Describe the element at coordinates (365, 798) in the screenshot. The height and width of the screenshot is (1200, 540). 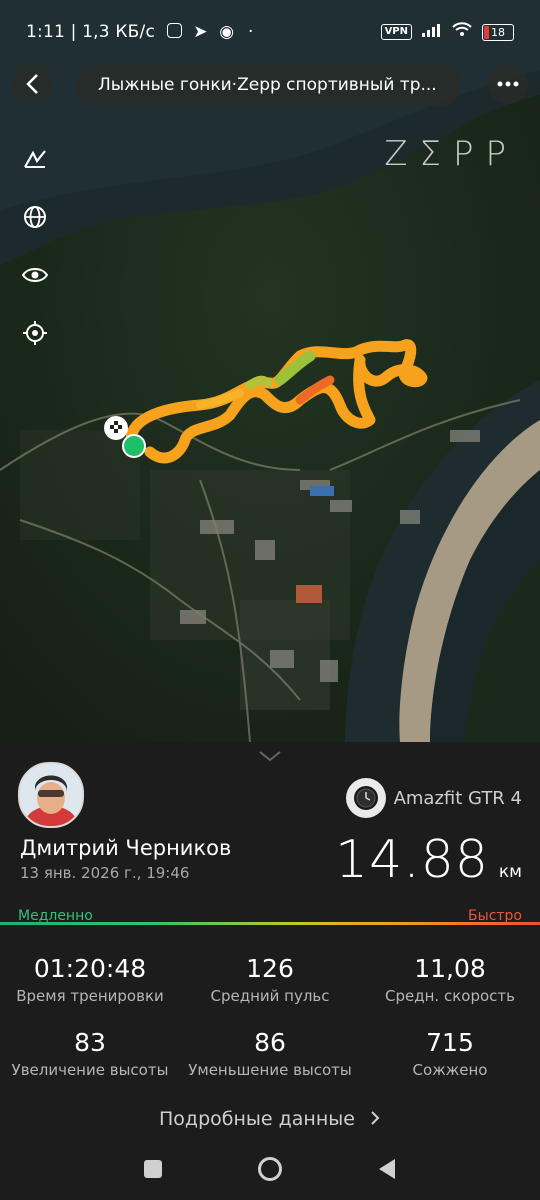
I see `watch-icon` at that location.